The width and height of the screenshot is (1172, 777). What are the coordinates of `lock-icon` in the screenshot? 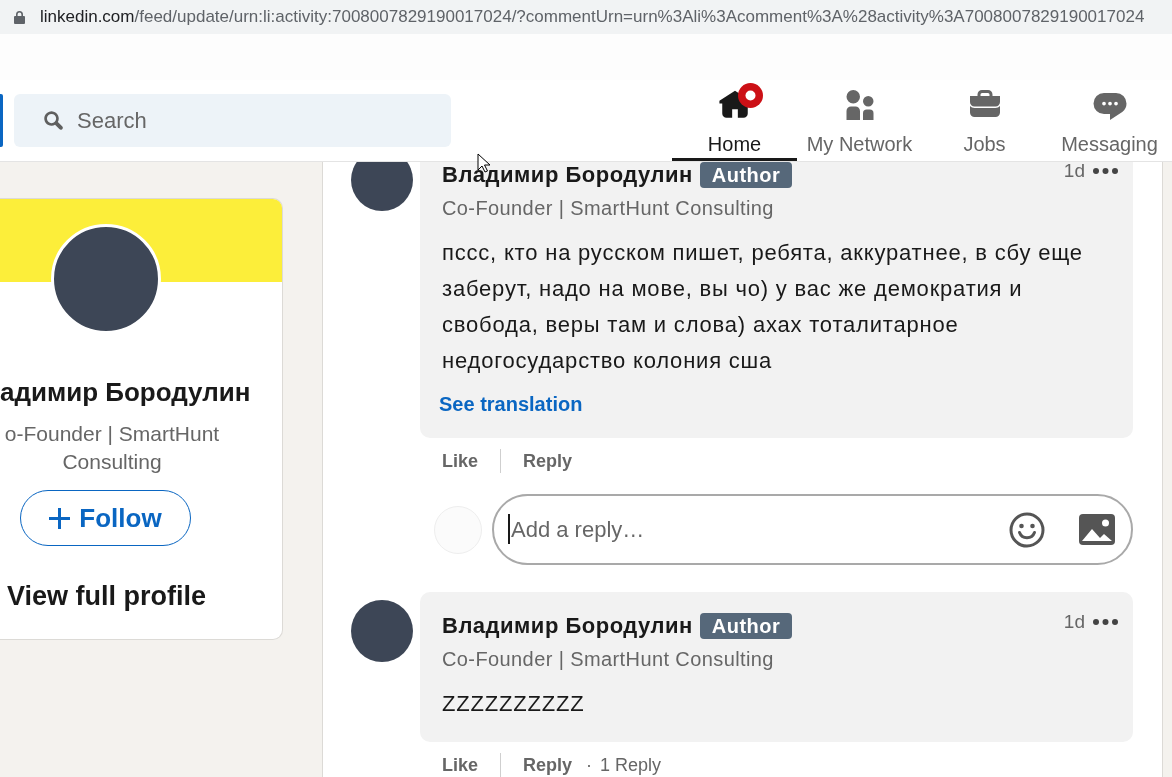 It's located at (19, 17).